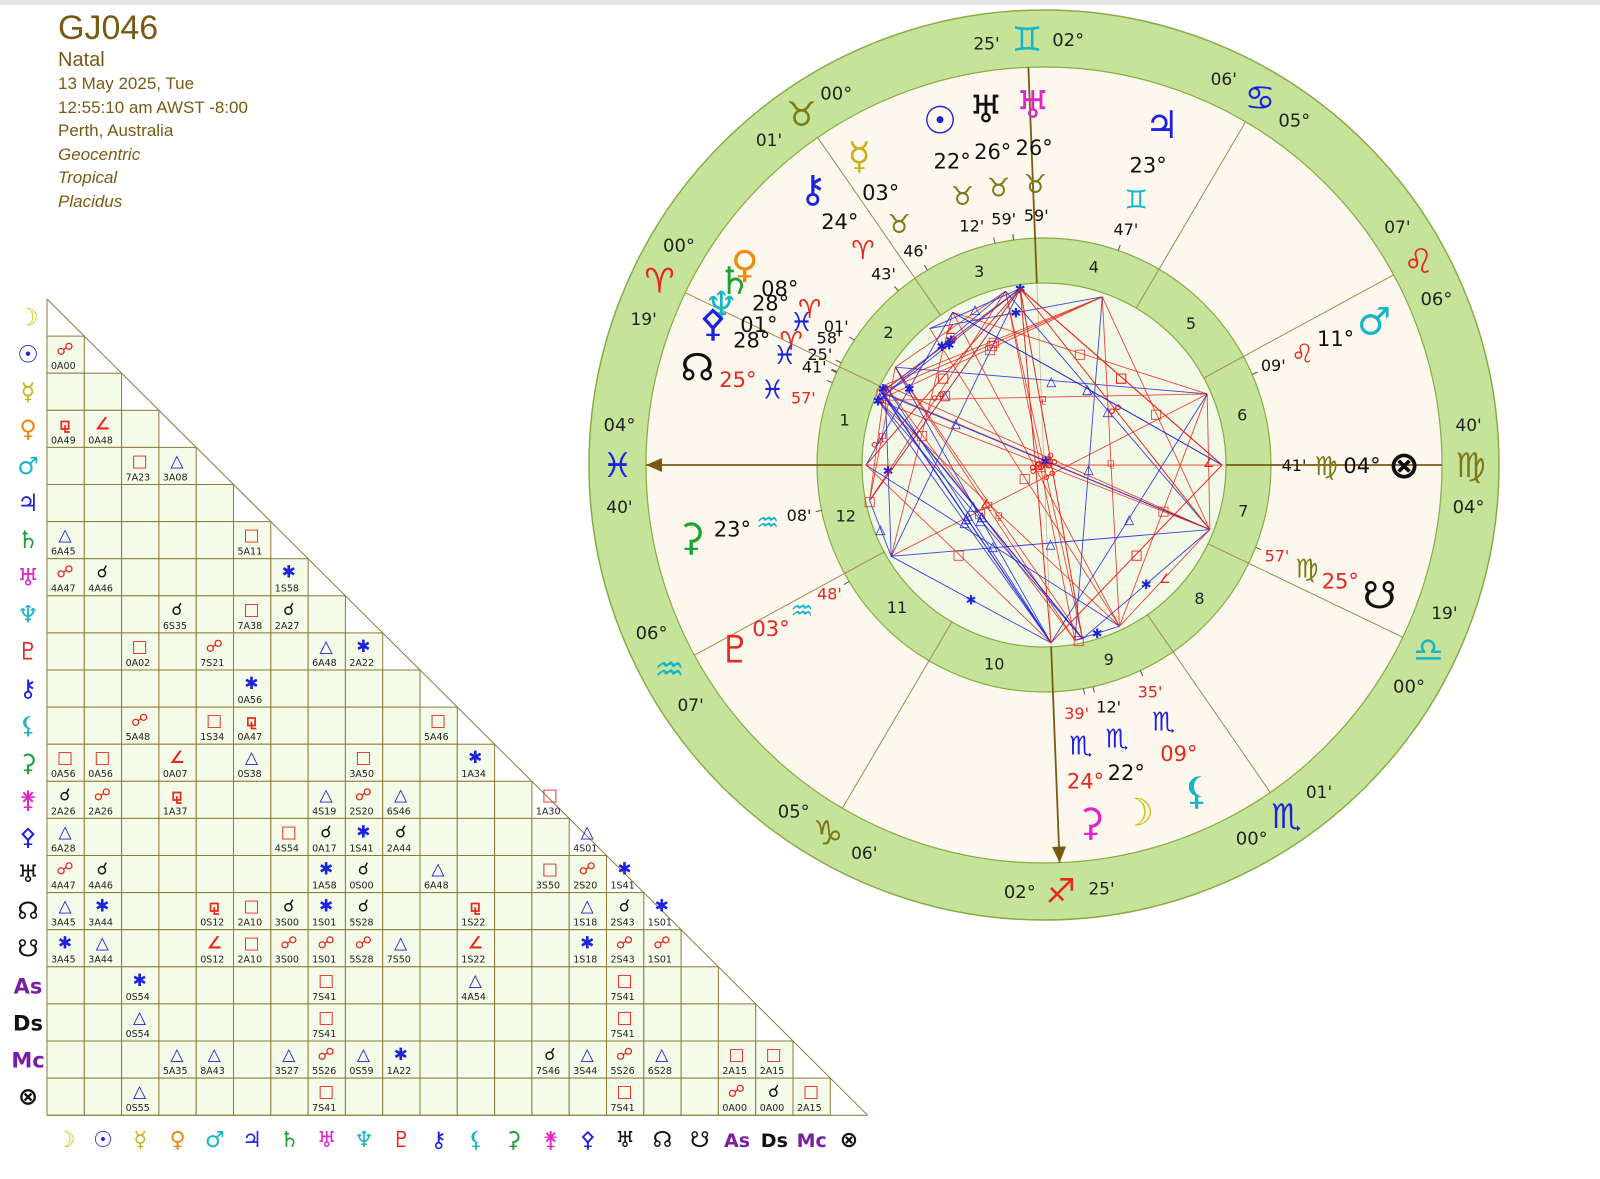 This screenshot has width=1600, height=1179. What do you see at coordinates (698, 368) in the screenshot?
I see `planet-glyph-north-node: ☊` at bounding box center [698, 368].